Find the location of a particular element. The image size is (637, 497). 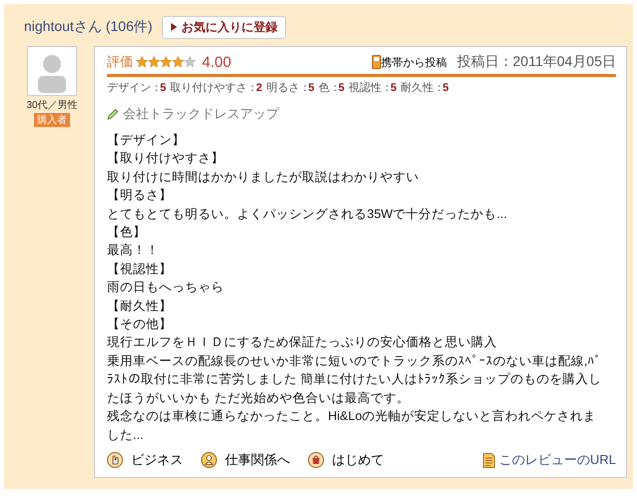

rating-item: 耐久性：5 is located at coordinates (424, 88).